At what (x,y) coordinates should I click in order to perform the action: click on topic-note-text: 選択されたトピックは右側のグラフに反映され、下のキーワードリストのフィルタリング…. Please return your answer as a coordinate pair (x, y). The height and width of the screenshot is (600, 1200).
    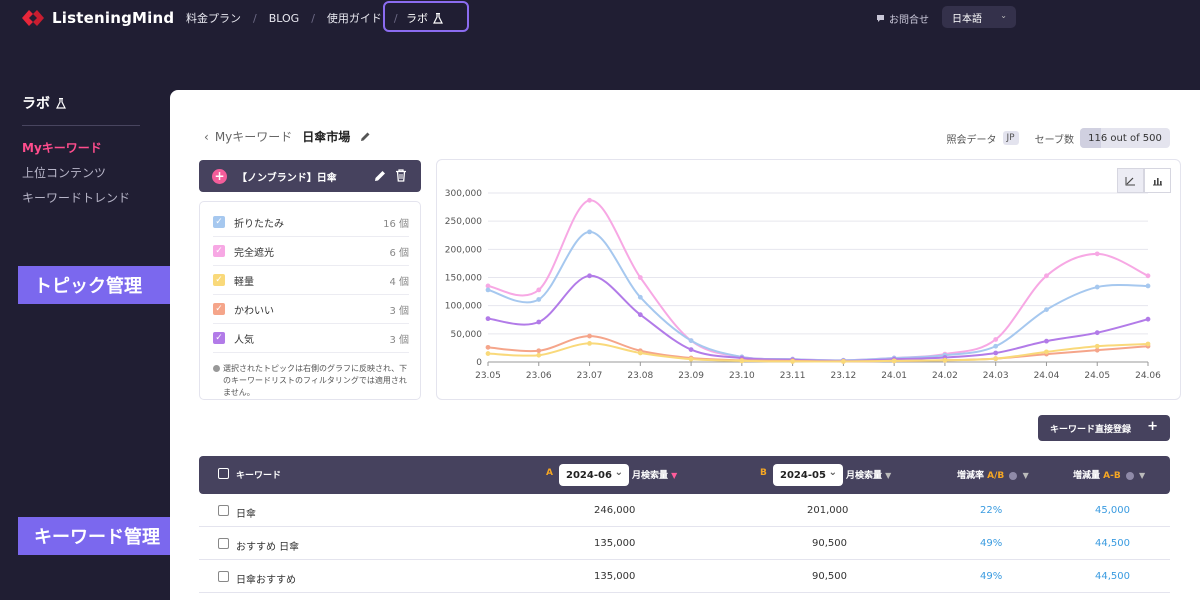
    Looking at the image, I should click on (315, 380).